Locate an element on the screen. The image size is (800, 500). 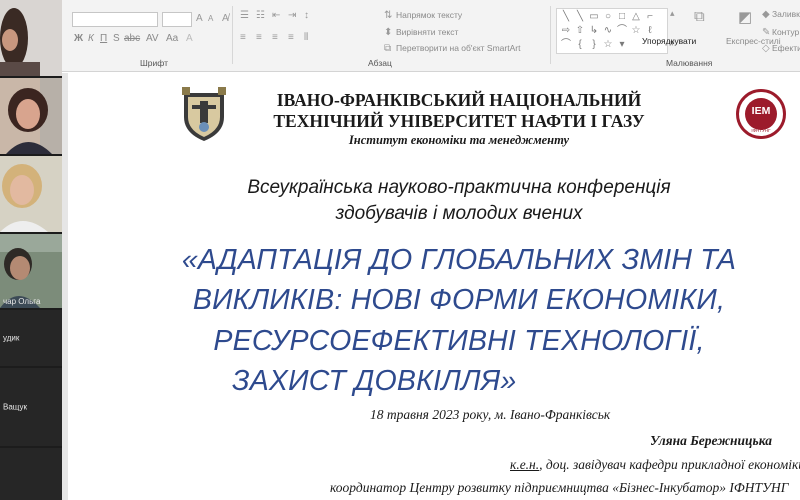
align-center-icon: ≡ is located at coordinates (259, 37).